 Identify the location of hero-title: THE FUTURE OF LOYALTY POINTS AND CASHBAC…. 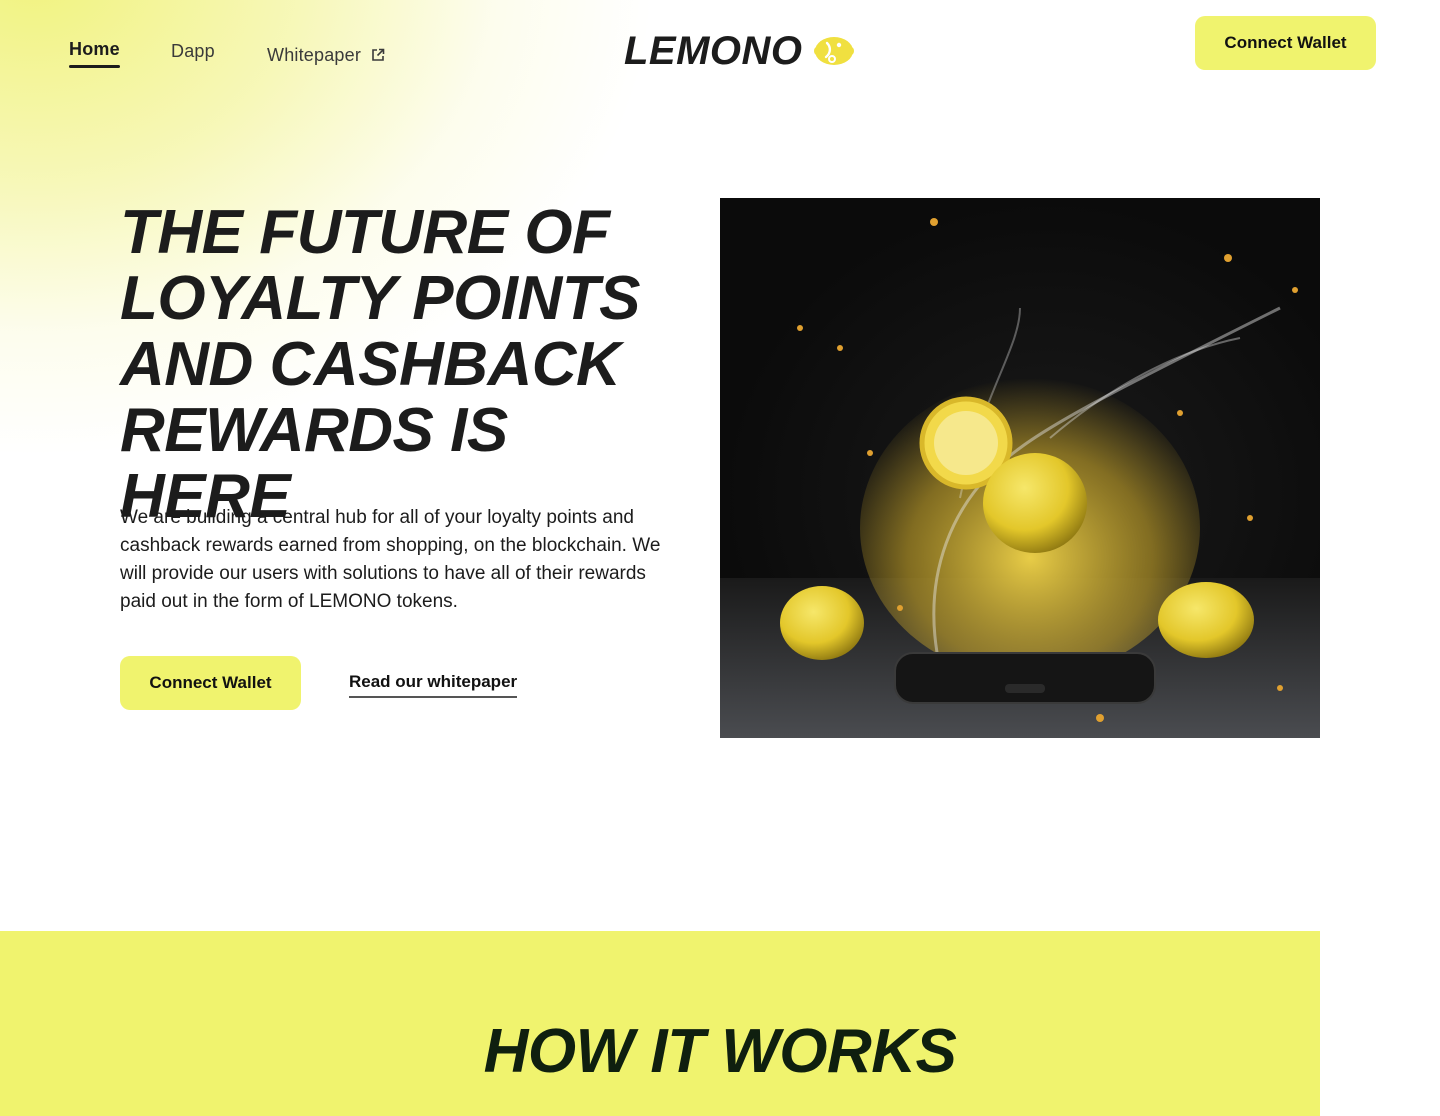
(400, 365).